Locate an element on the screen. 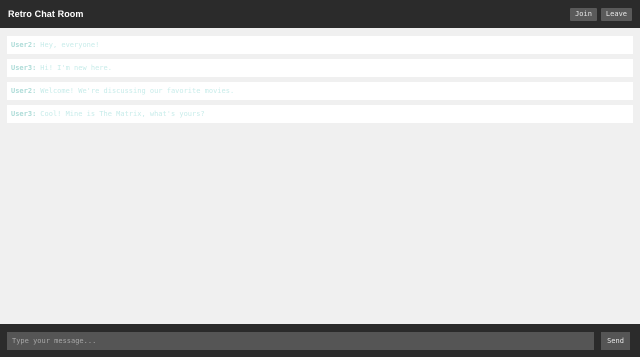 The height and width of the screenshot is (357, 640). header-actions: Join Leave is located at coordinates (601, 14).